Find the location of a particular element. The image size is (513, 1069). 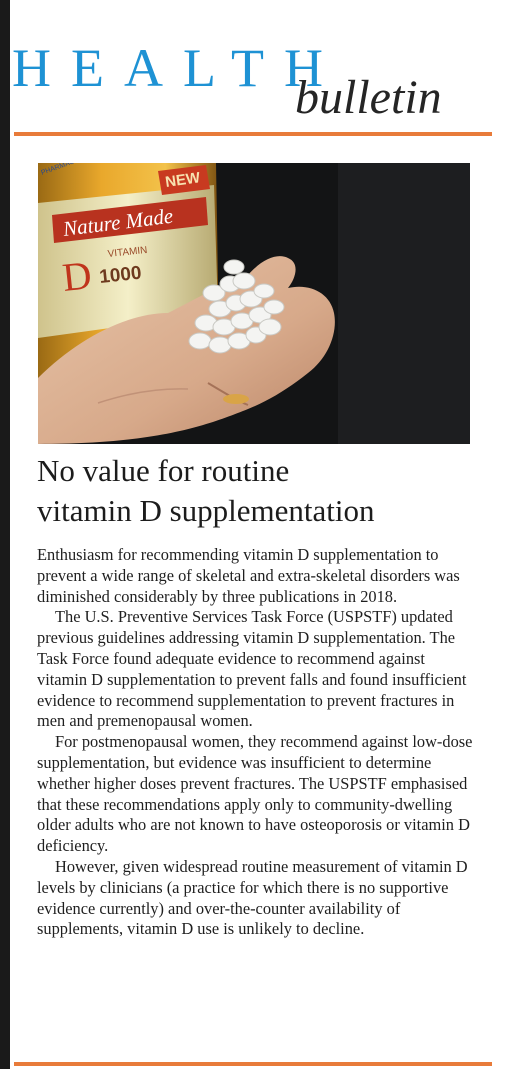

masthead-title: HEALTH is located at coordinates (177, 68).